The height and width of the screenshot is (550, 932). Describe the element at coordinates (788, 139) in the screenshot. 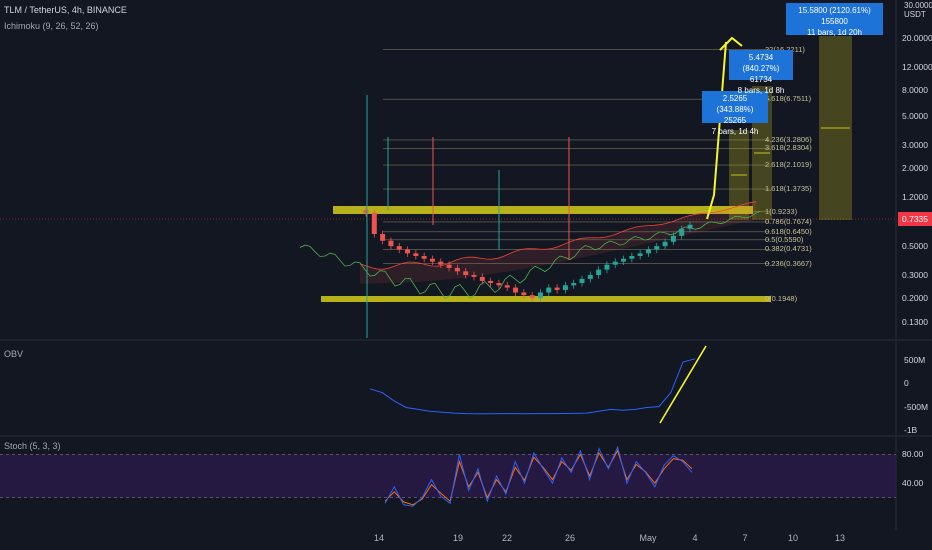

I see `fib-level-label: 4.236(3.2806)` at that location.